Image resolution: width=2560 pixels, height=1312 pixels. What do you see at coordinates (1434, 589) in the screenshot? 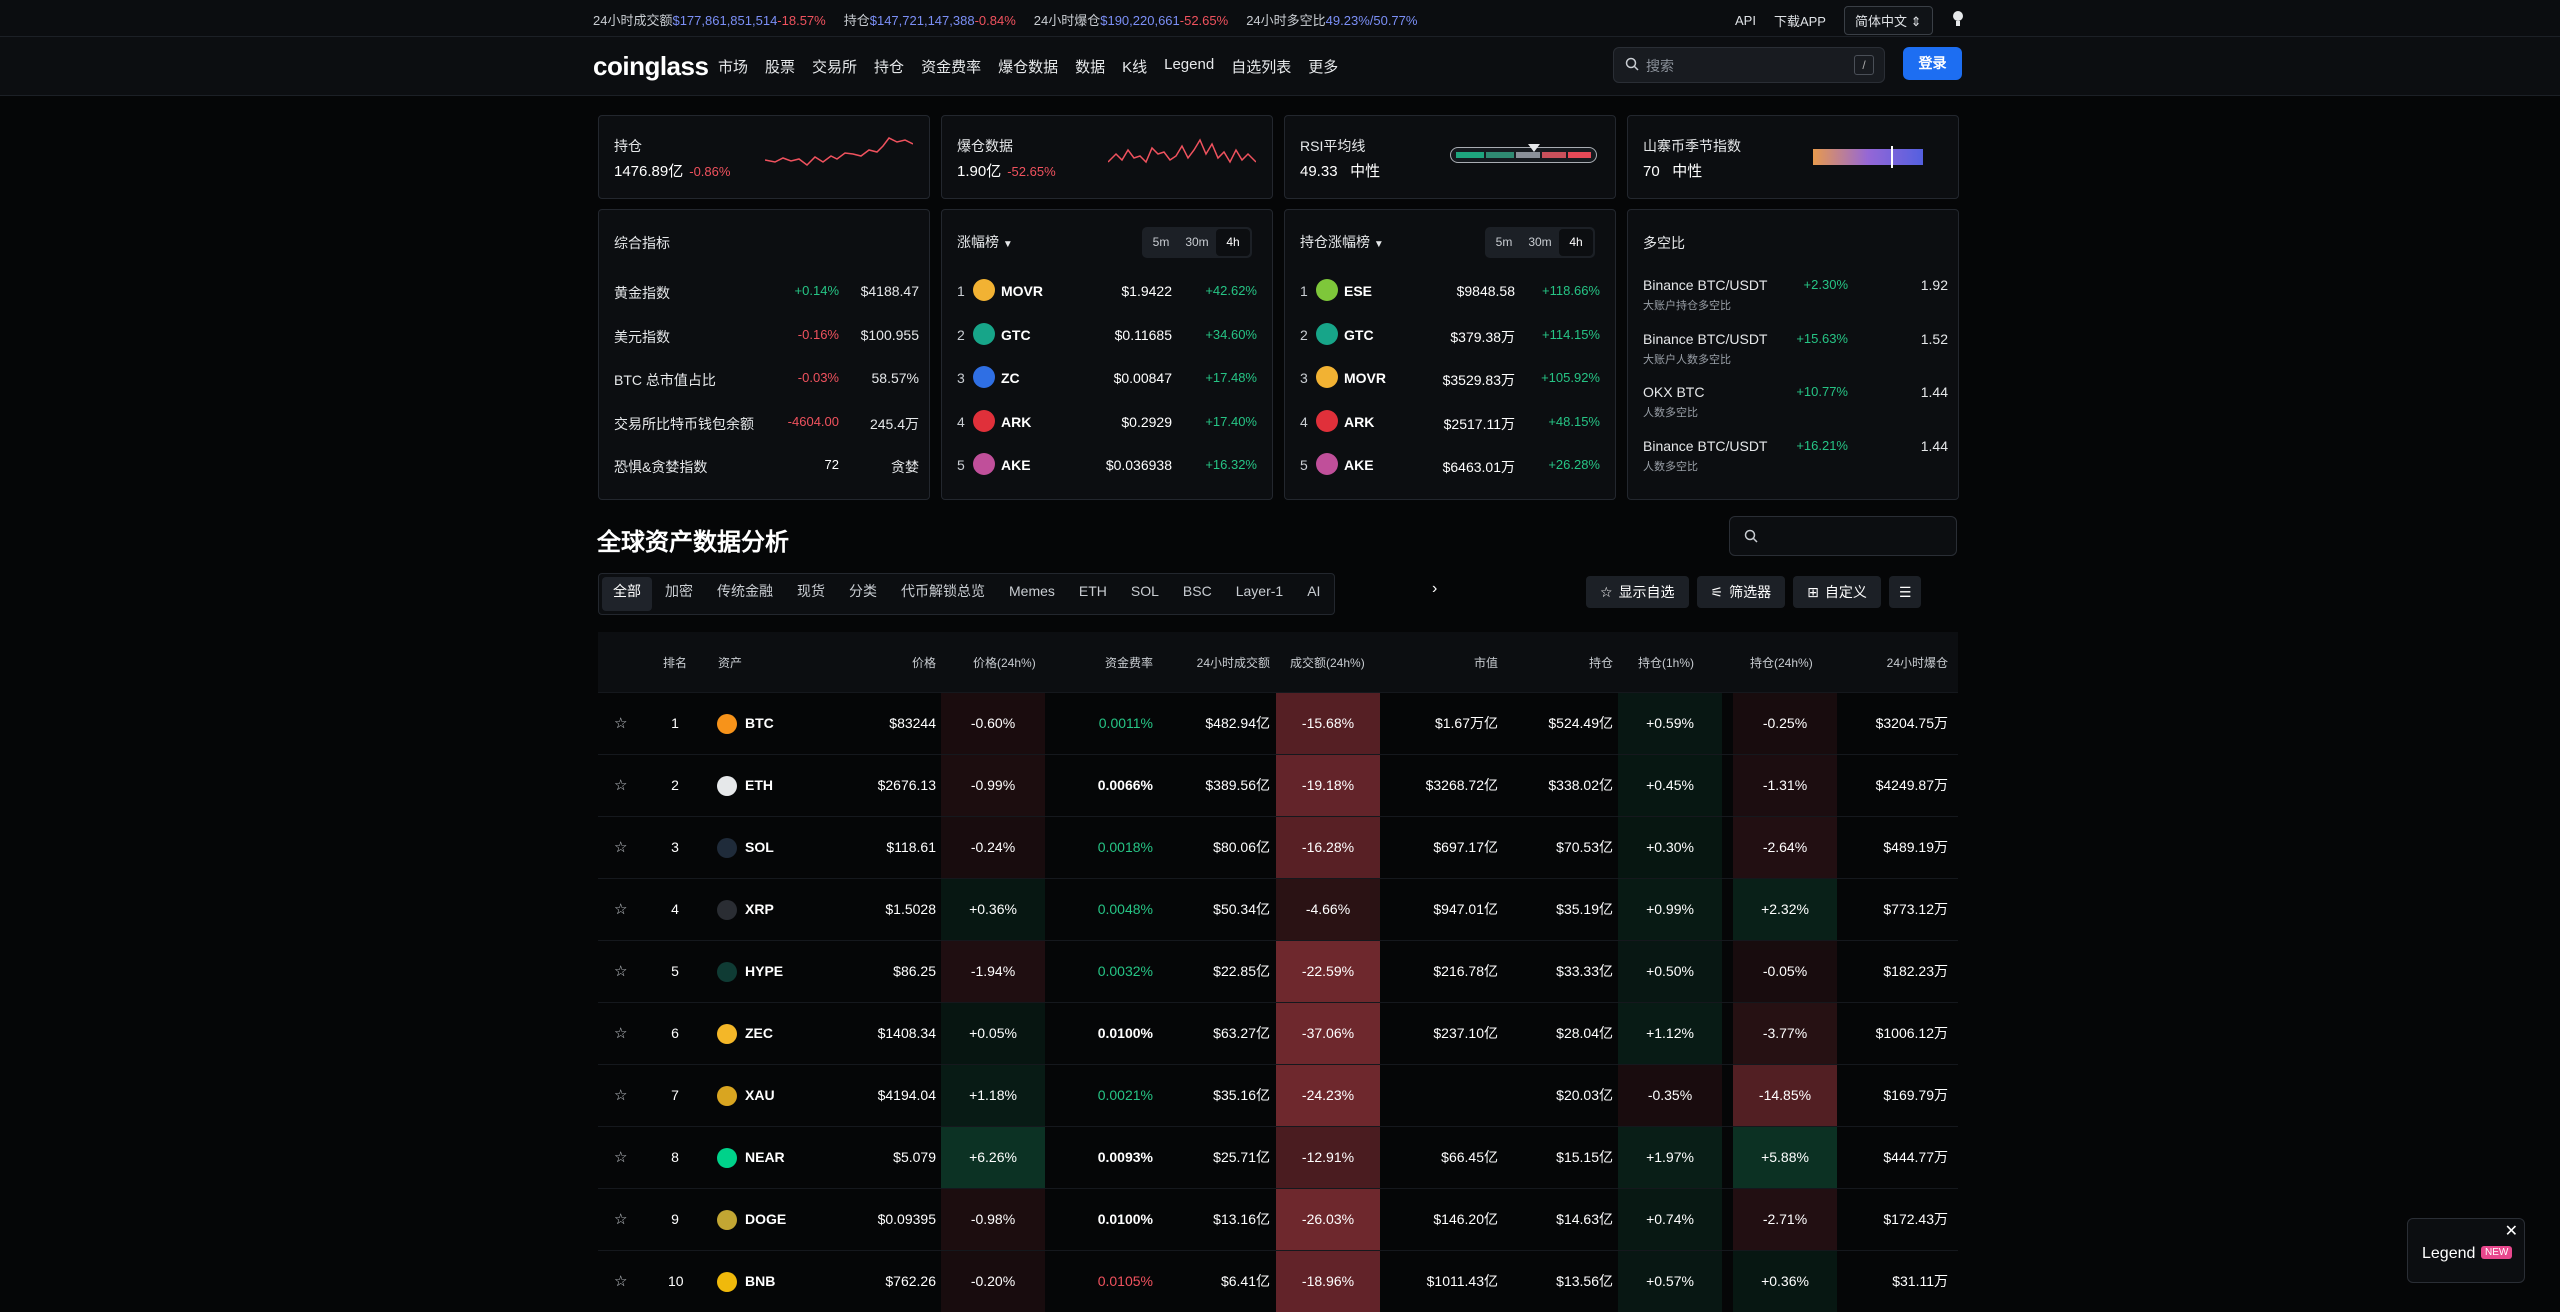
I see `chevron-right-icon: ›` at bounding box center [1434, 589].